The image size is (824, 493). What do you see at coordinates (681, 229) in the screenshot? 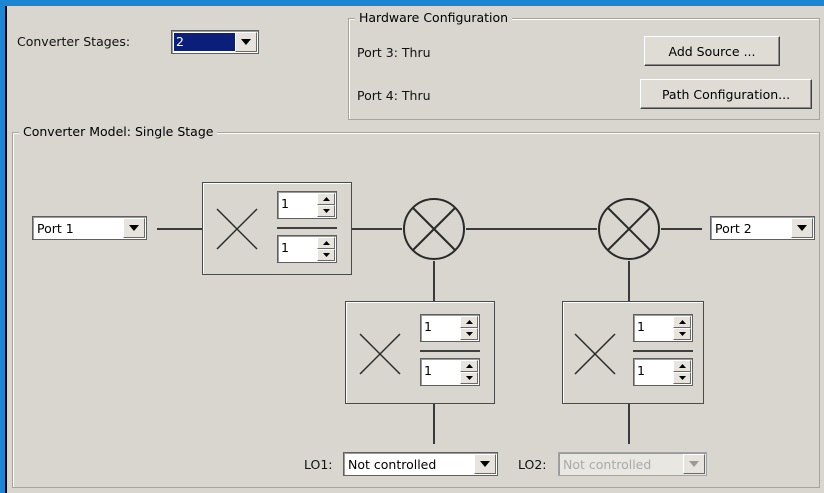
I see `wire-mixer2-to-port2` at bounding box center [681, 229].